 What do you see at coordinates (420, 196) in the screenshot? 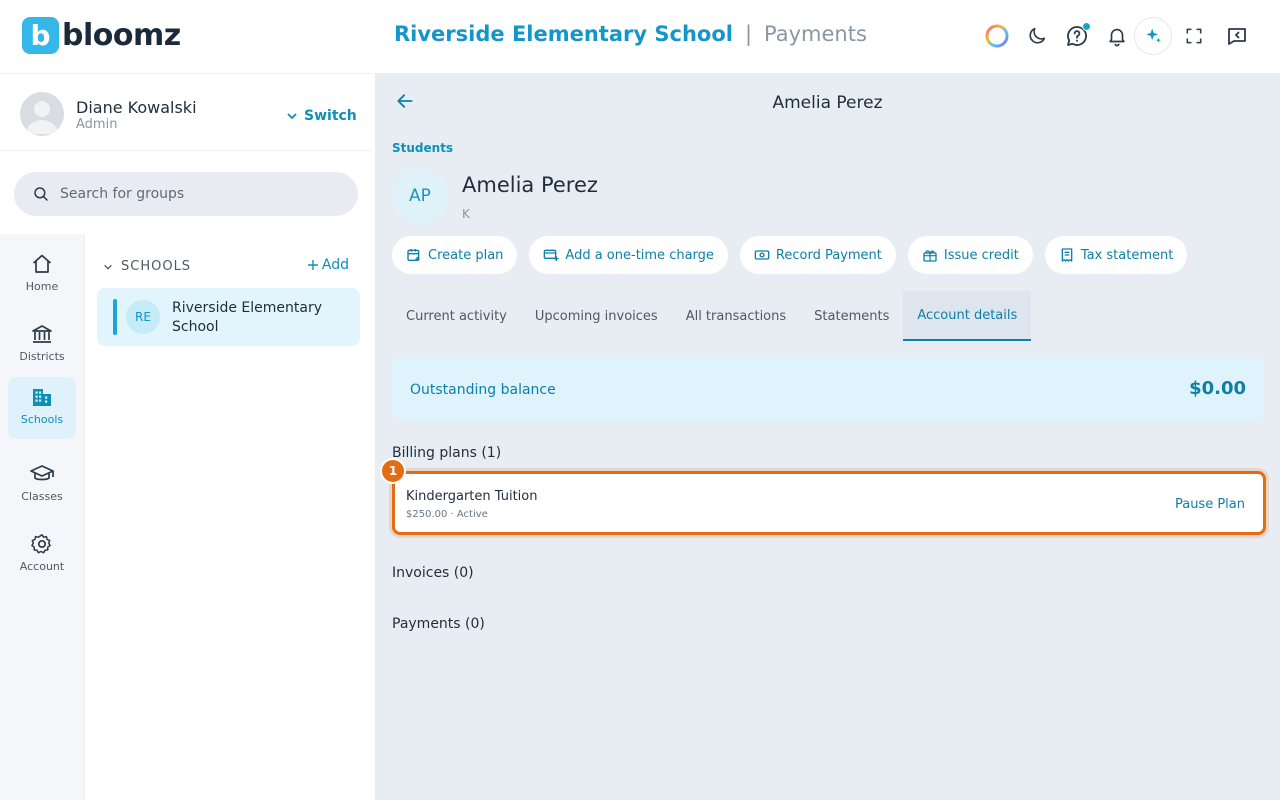
I see `student-avatar: AP` at bounding box center [420, 196].